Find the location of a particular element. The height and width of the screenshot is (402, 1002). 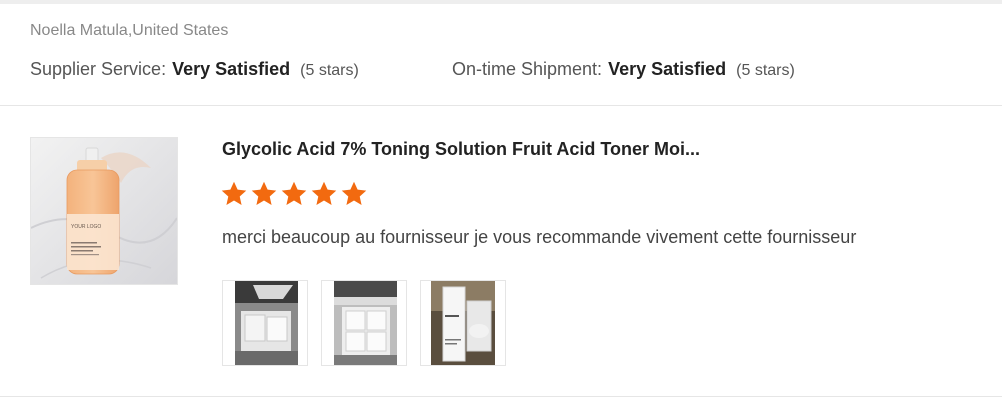

product-bottle-image: YOUR LOGO is located at coordinates (104, 211).